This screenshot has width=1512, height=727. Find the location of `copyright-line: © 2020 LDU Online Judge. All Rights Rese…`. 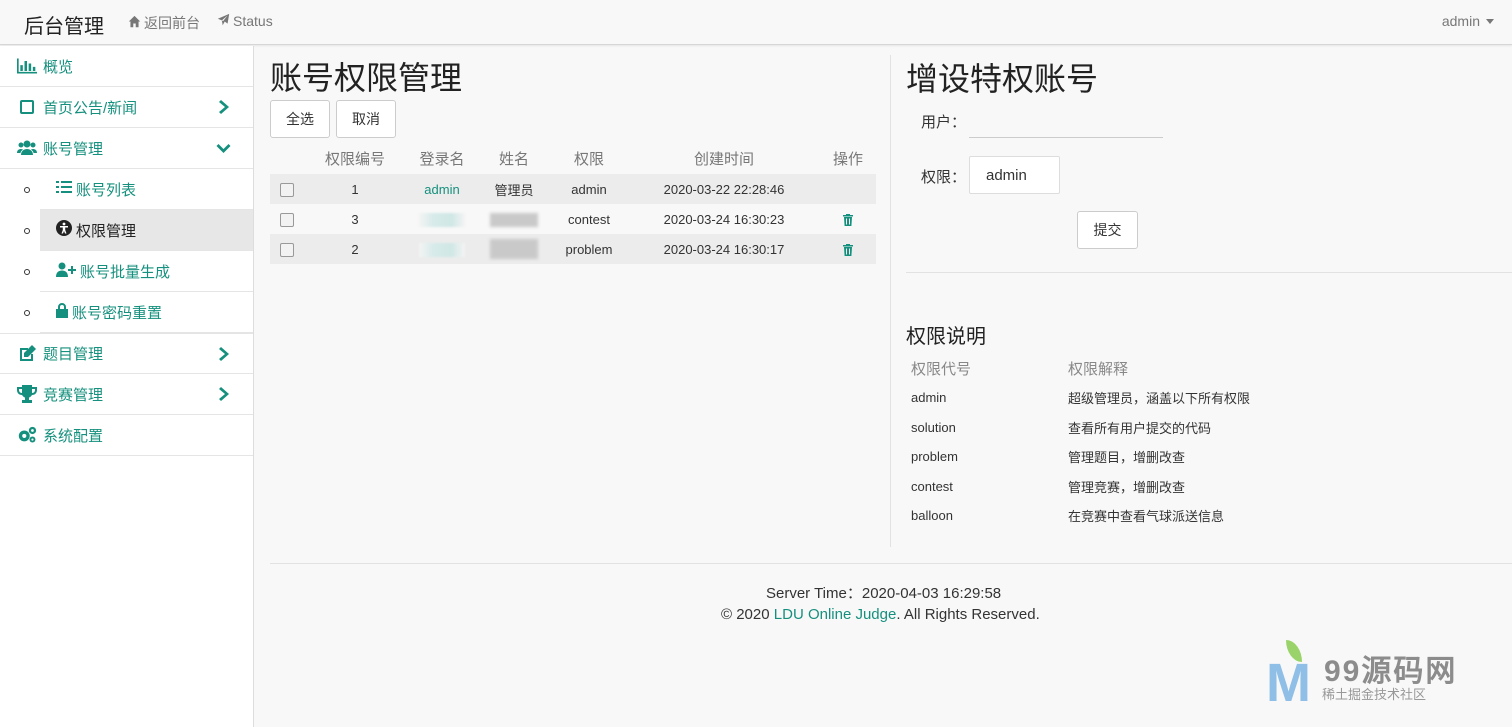

copyright-line: © 2020 LDU Online Judge. All Rights Rese… is located at coordinates (880, 614).